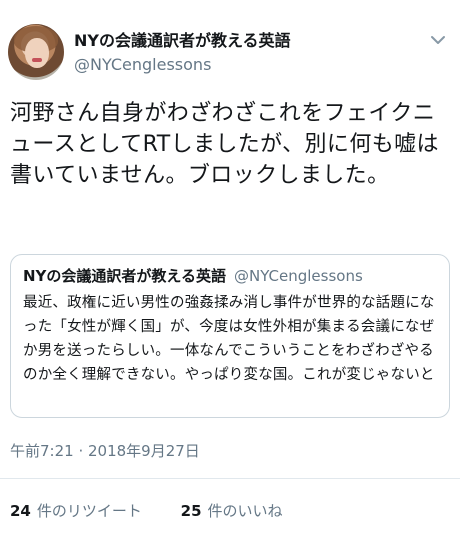 The width and height of the screenshot is (460, 545). I want to click on quoted-handle: @NYCenglessons, so click(298, 276).